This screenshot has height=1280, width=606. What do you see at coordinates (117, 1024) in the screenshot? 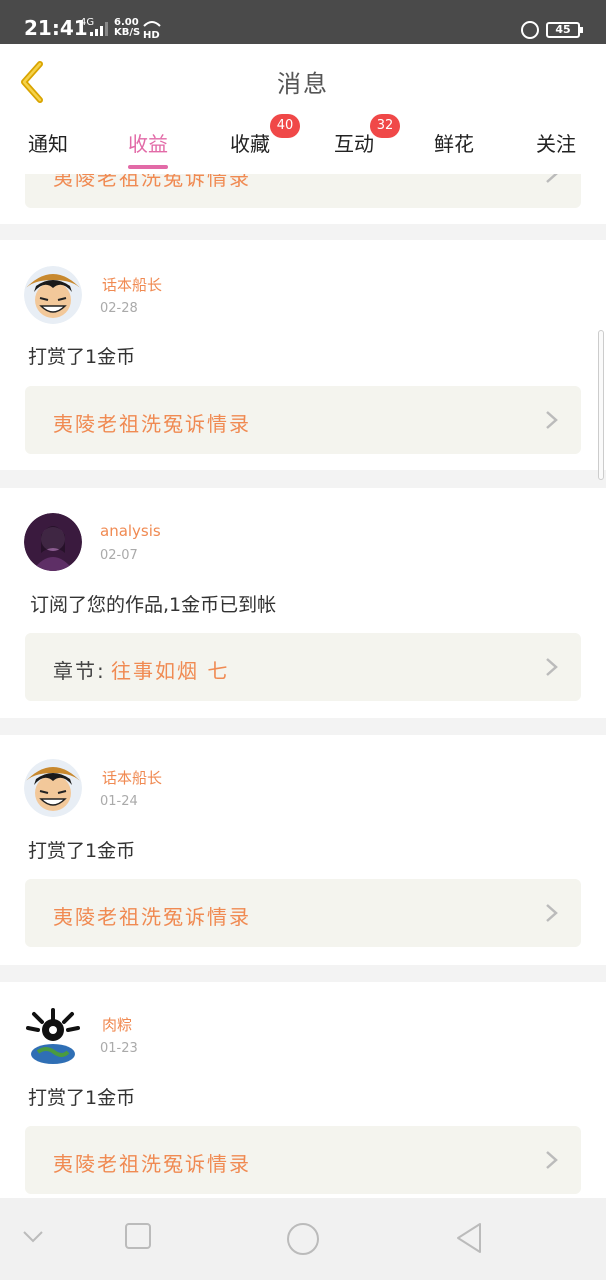
I see `username: 肉粽` at bounding box center [117, 1024].